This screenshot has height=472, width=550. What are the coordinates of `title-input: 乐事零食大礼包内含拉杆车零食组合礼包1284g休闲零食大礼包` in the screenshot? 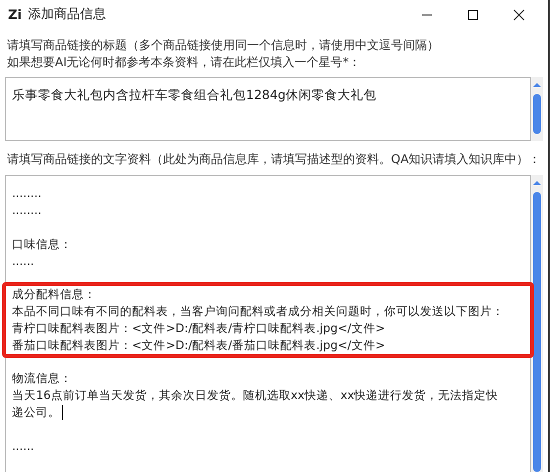 It's located at (268, 109).